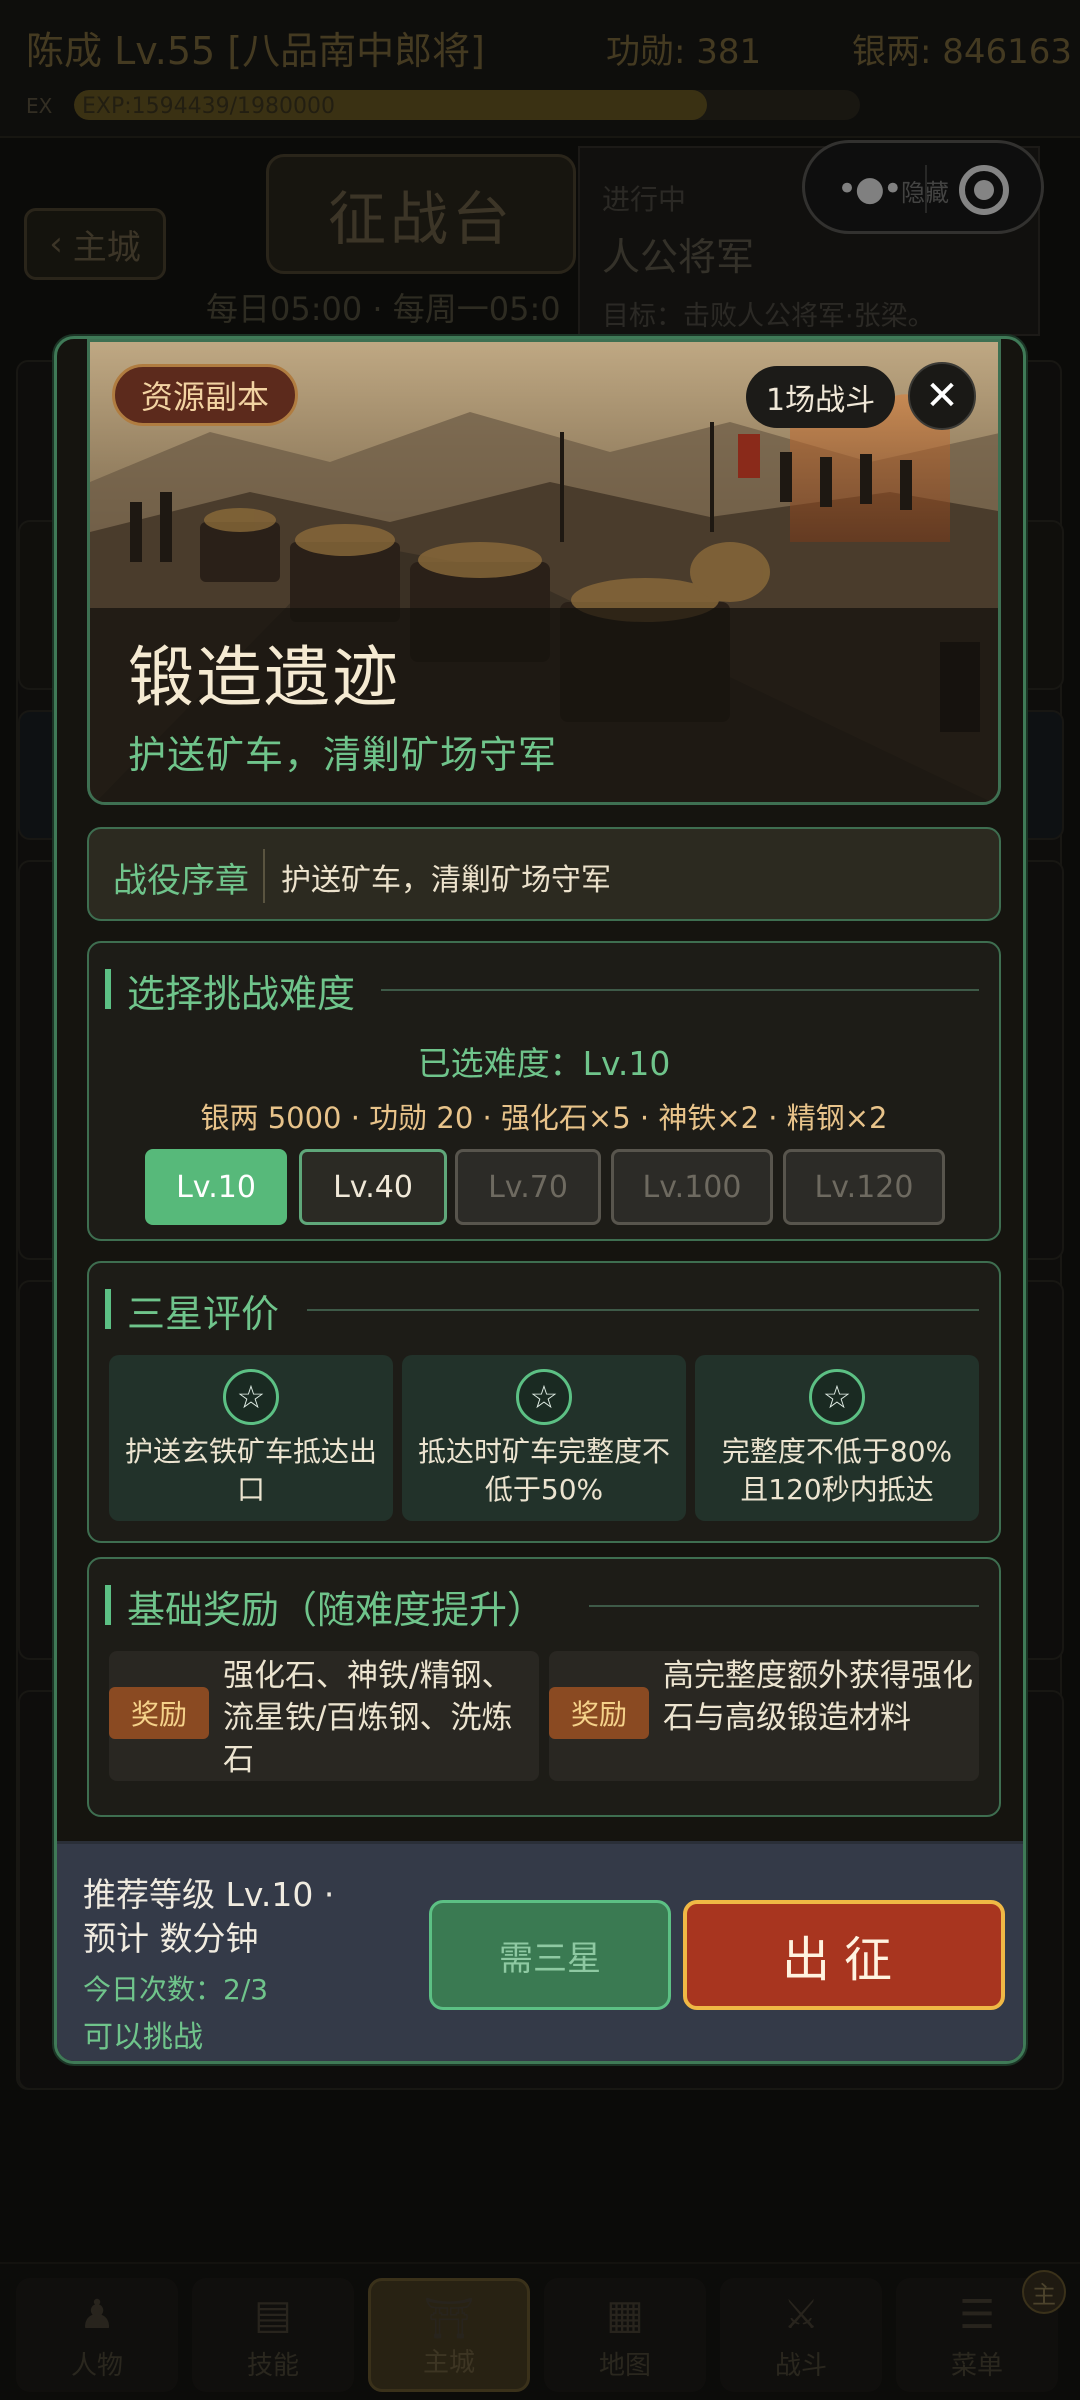 Image resolution: width=1080 pixels, height=2400 pixels. Describe the element at coordinates (544, 1118) in the screenshot. I see `challenge-cost: 银两 5000 · 功勋 20 · 强化石×5 · 神铁×2 · 精钢×2` at that location.